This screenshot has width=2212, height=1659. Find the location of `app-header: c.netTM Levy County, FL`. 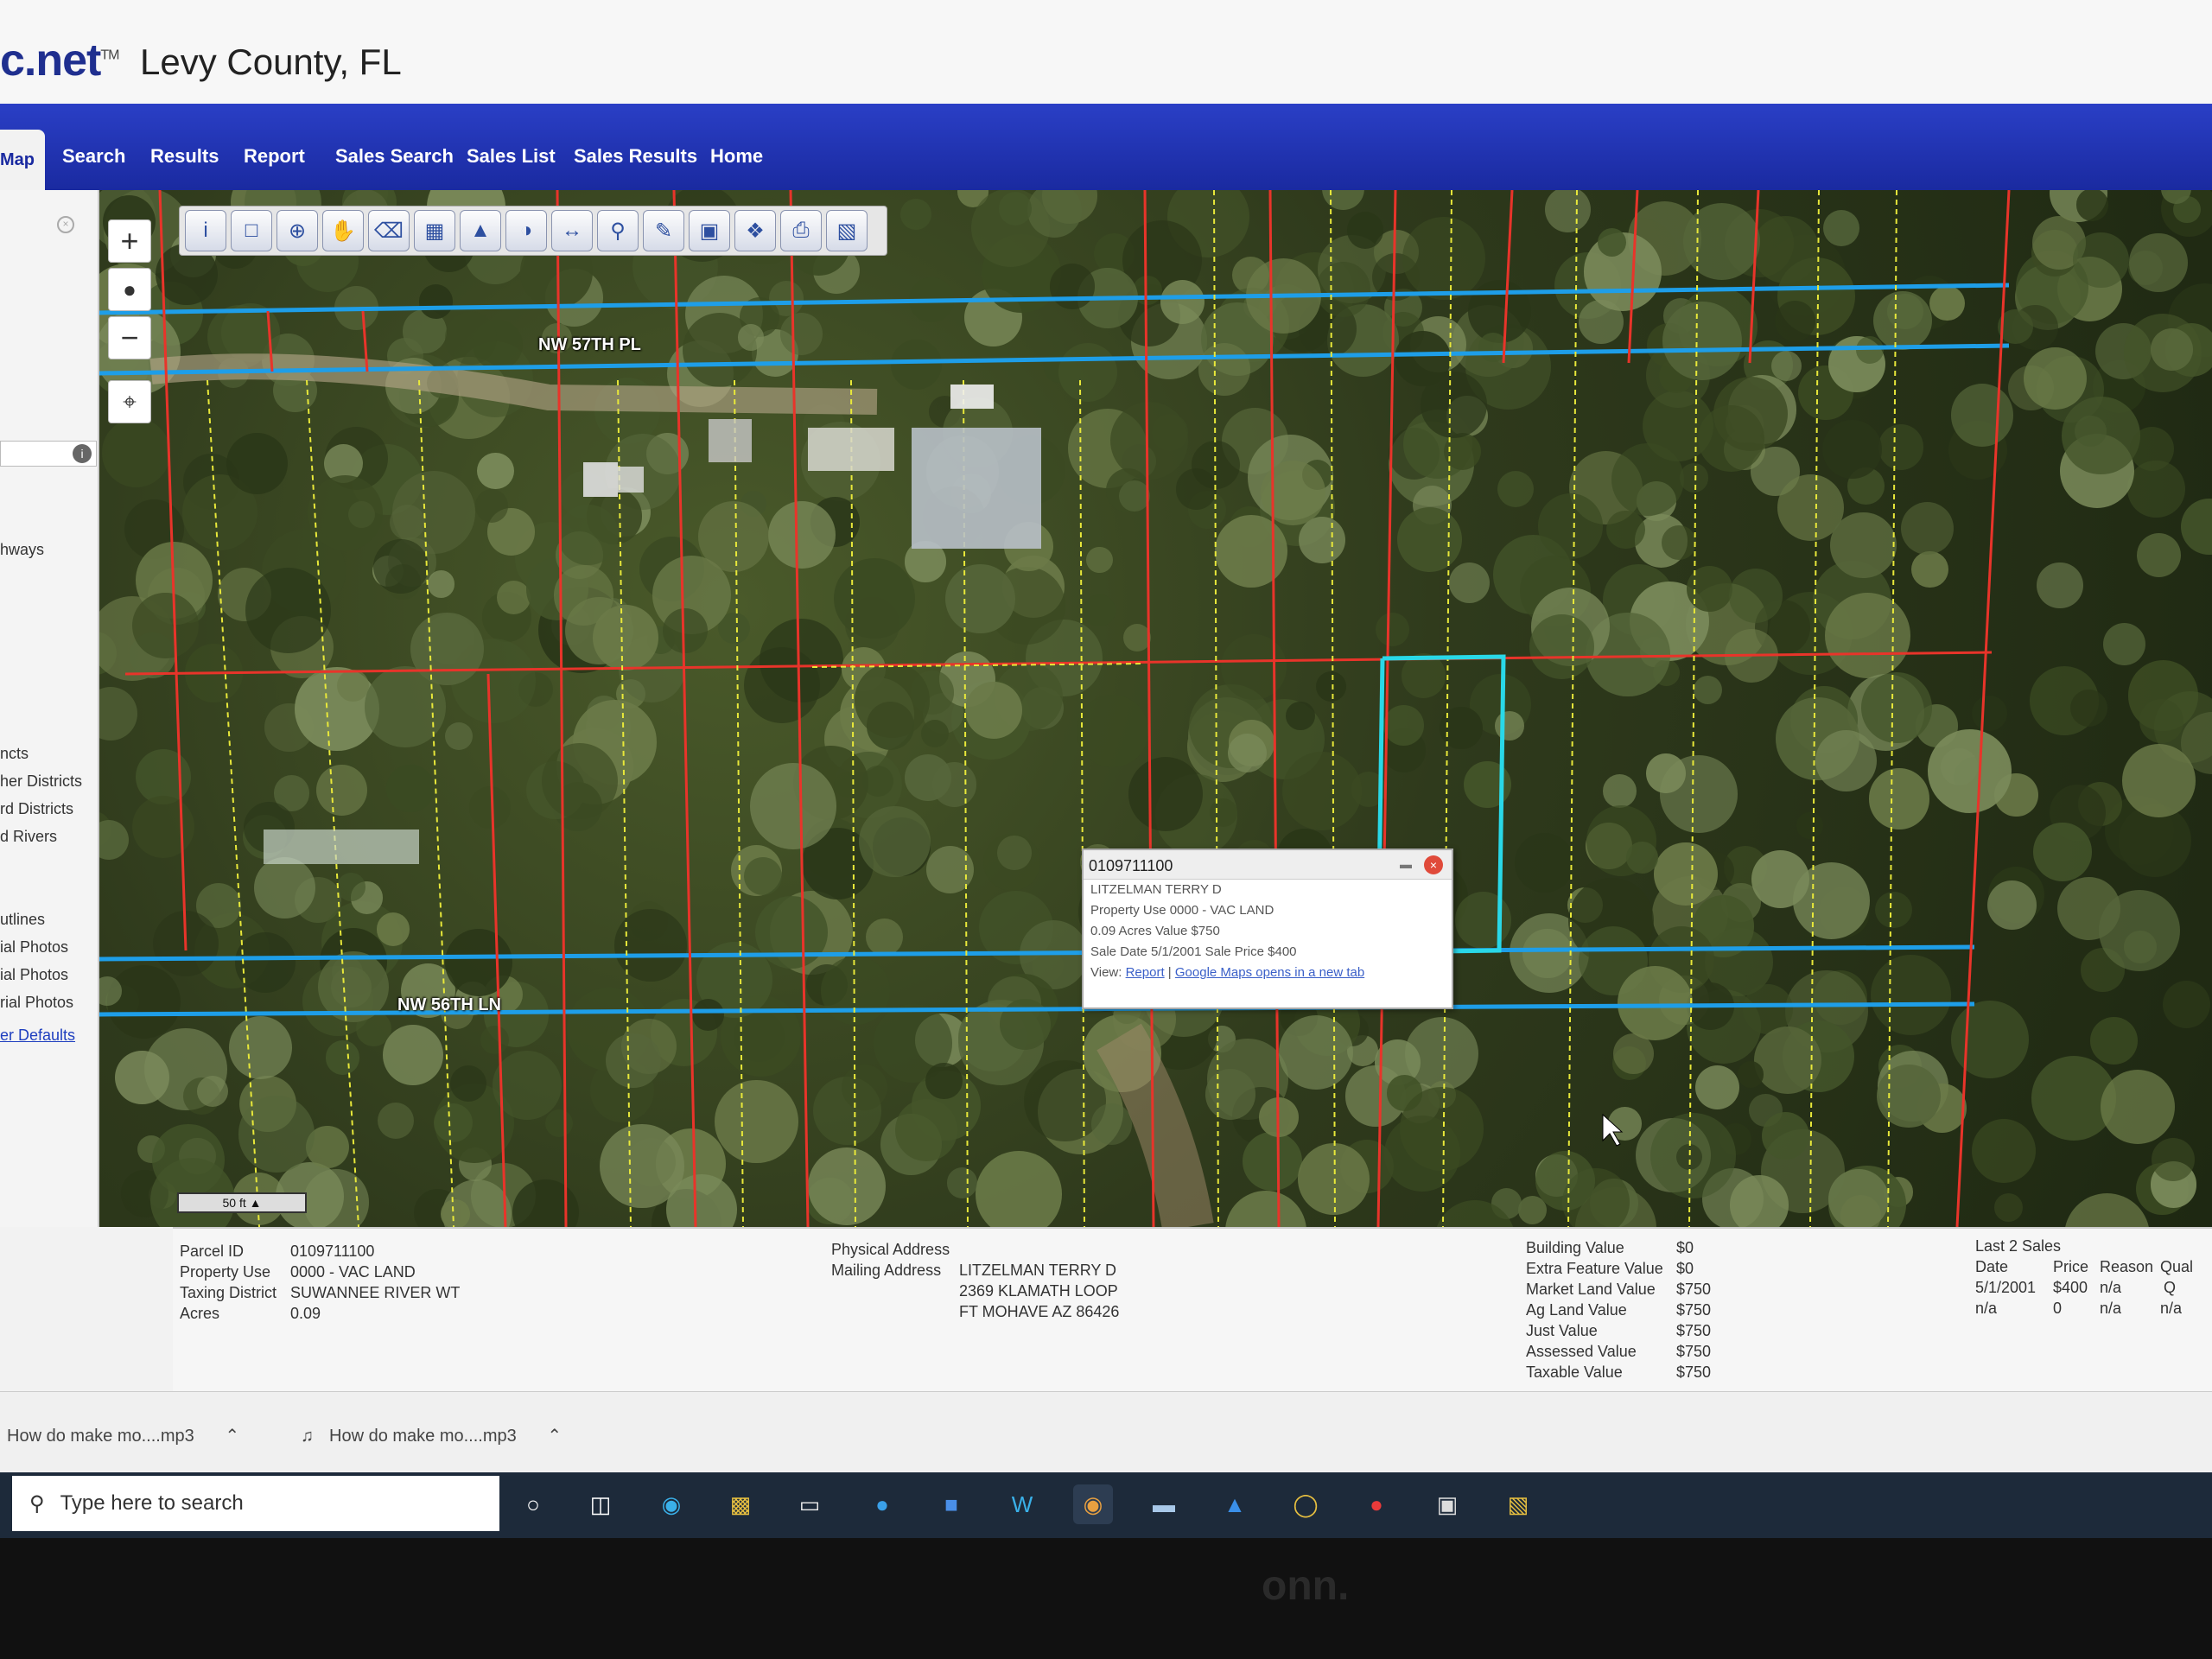

app-header: c.netTM Levy County, FL is located at coordinates (1106, 52).